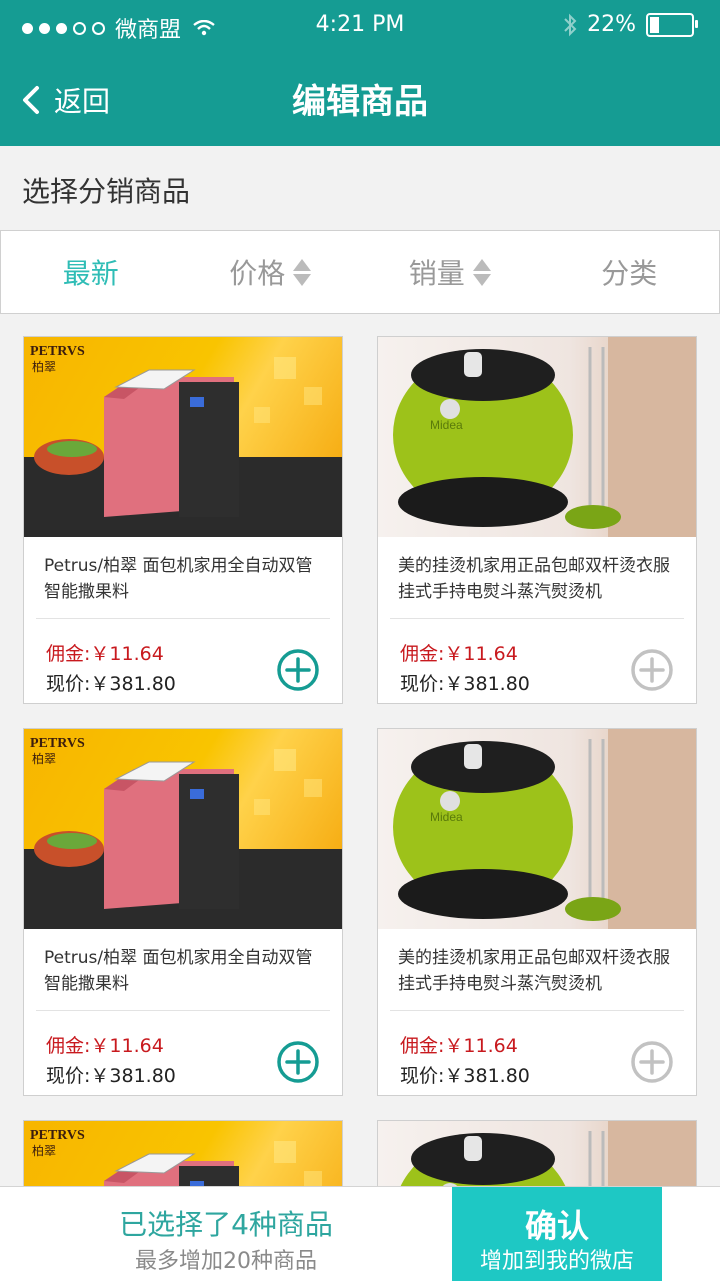 This screenshot has height=1281, width=720. Describe the element at coordinates (436, 273) in the screenshot. I see `filter-label: 销量` at that location.